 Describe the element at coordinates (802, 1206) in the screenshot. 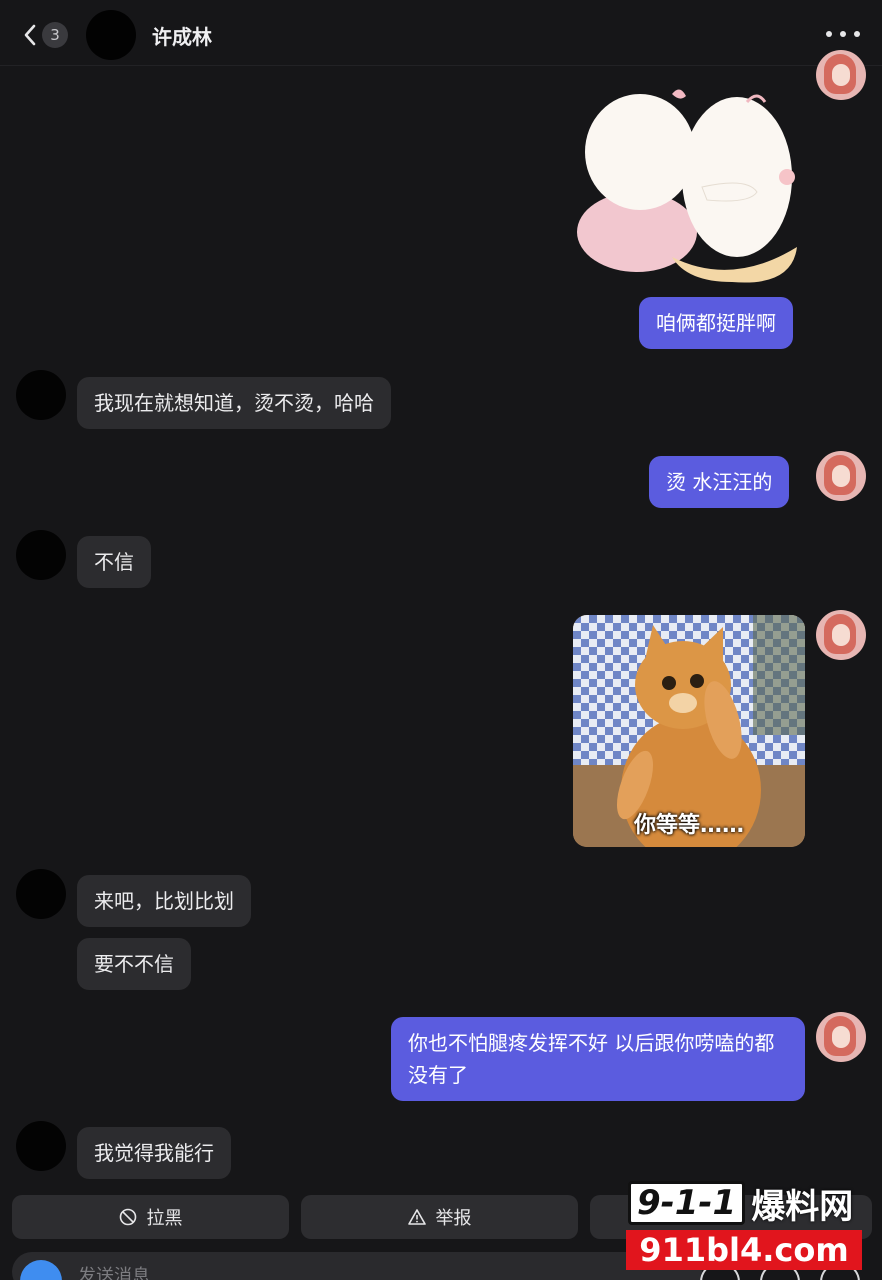

I see `watermark-site-name: 爆料网` at that location.